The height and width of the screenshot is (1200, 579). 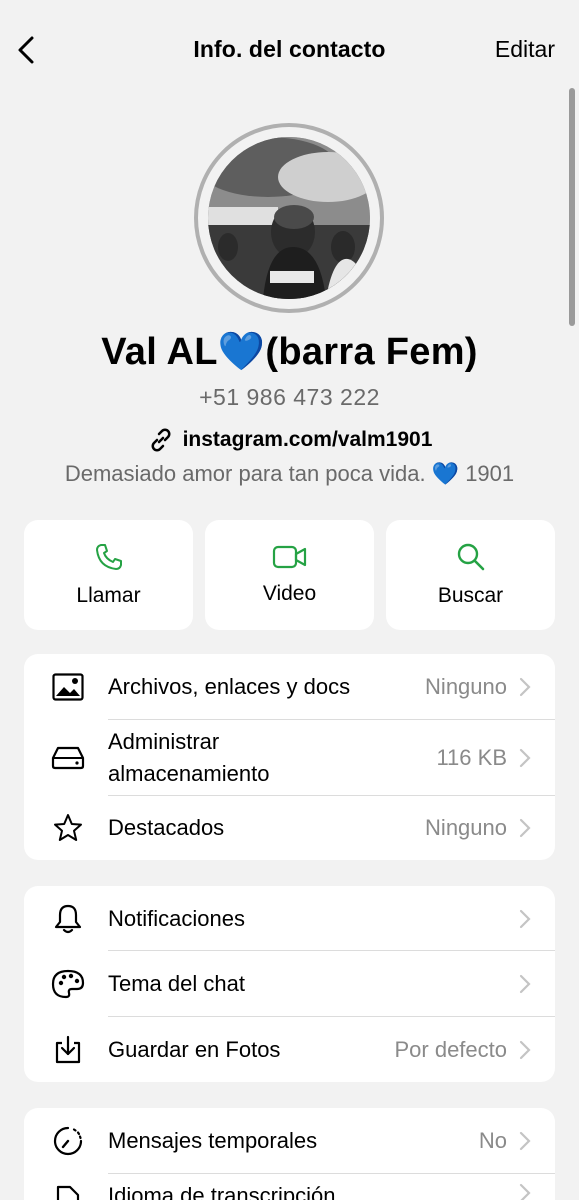 I want to click on storage-row: Administrar almacenamiento 116 KB, so click(x=289, y=758).